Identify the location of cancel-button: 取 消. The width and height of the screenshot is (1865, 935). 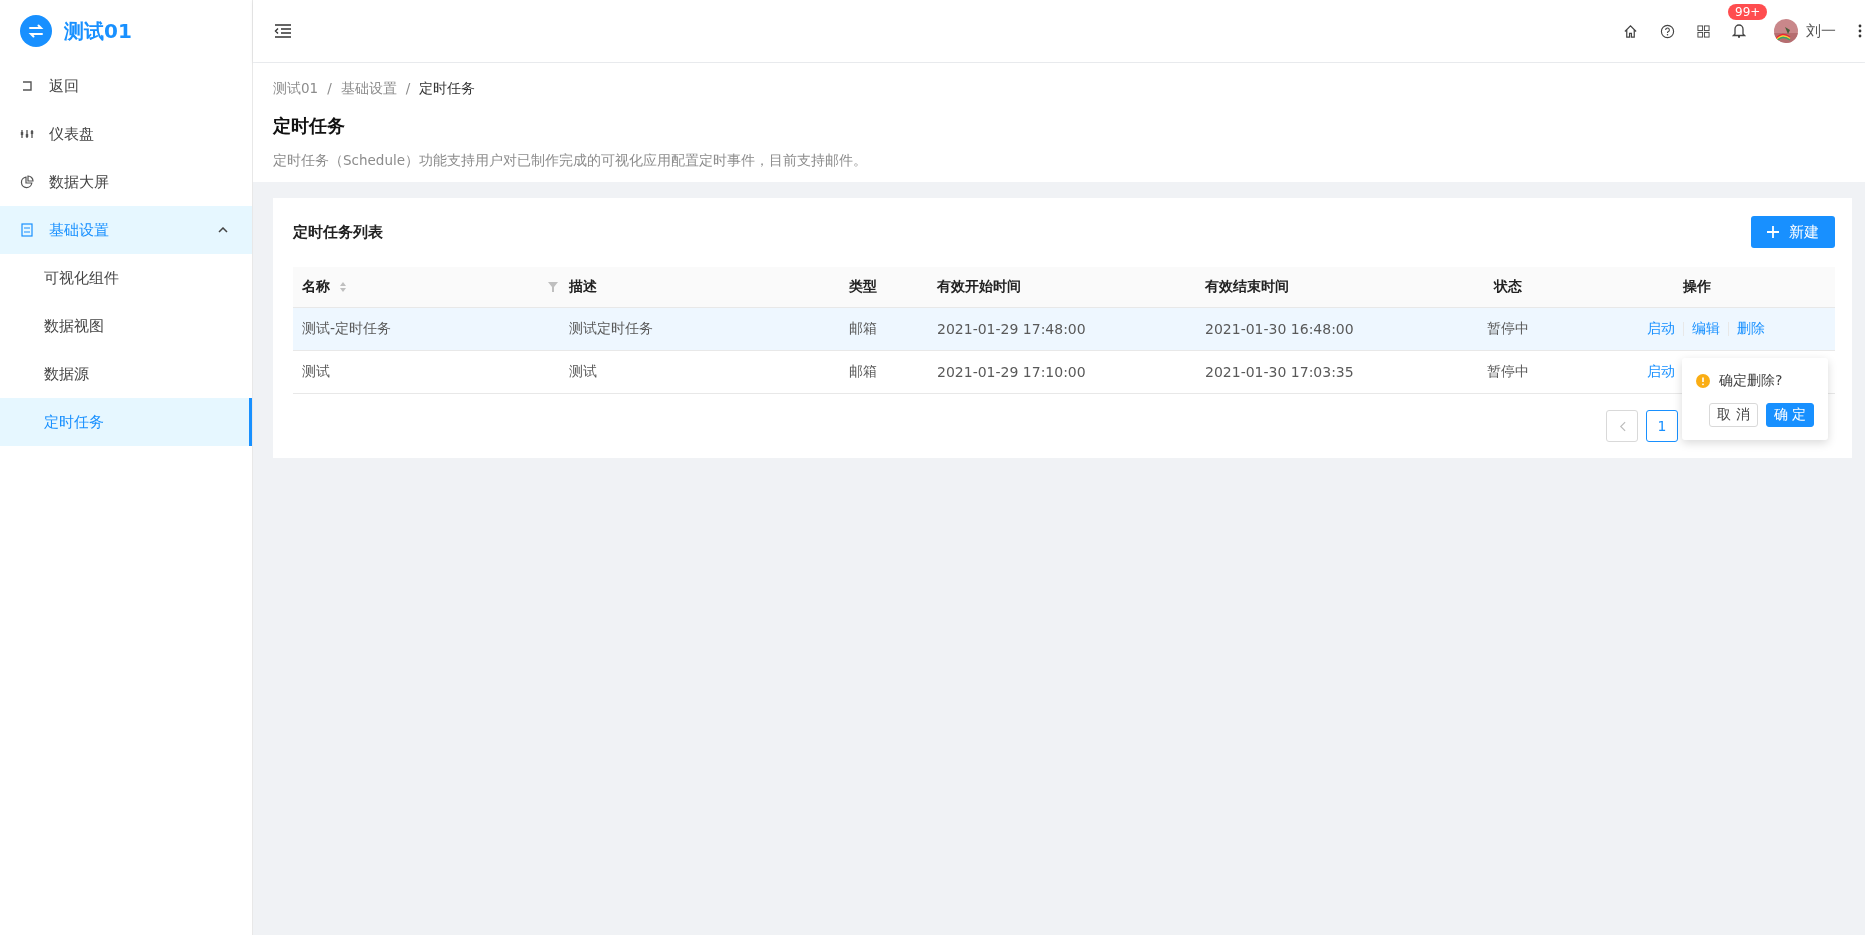
(1733, 415).